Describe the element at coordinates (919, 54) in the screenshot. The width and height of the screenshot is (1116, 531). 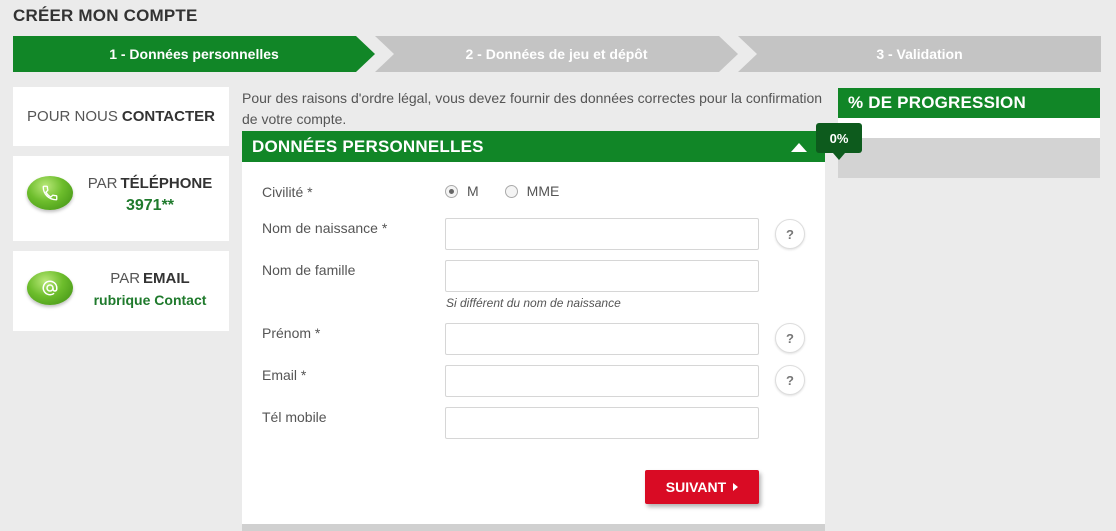
I see `step-validation: 3 - Validation` at that location.